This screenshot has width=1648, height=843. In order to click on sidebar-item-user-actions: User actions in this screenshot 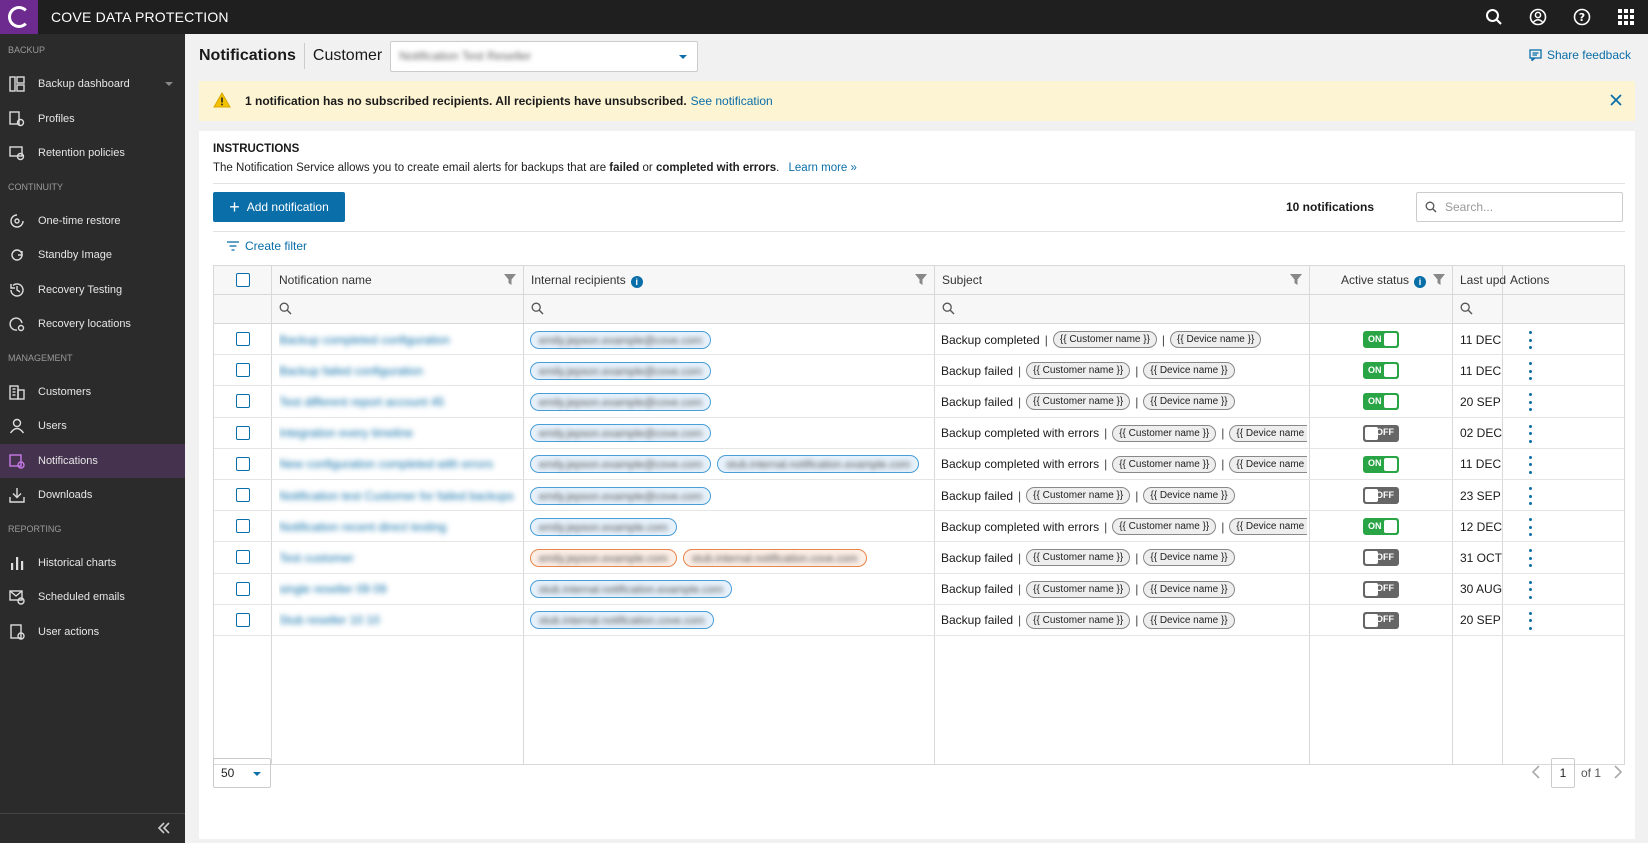, I will do `click(92, 632)`.